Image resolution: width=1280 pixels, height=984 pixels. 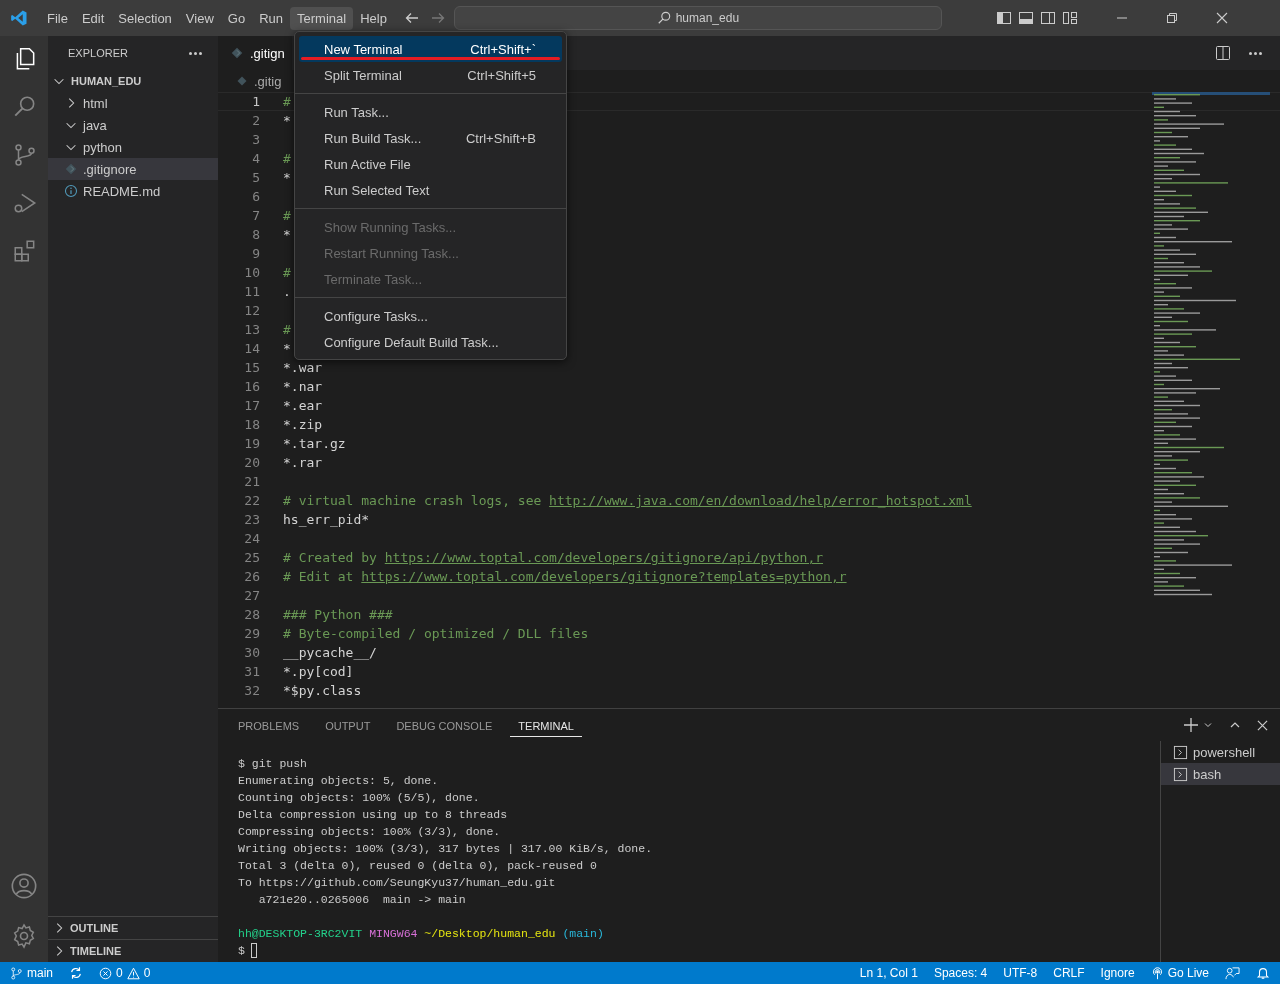 What do you see at coordinates (1020, 973) in the screenshot?
I see `status-item: UTF-8` at bounding box center [1020, 973].